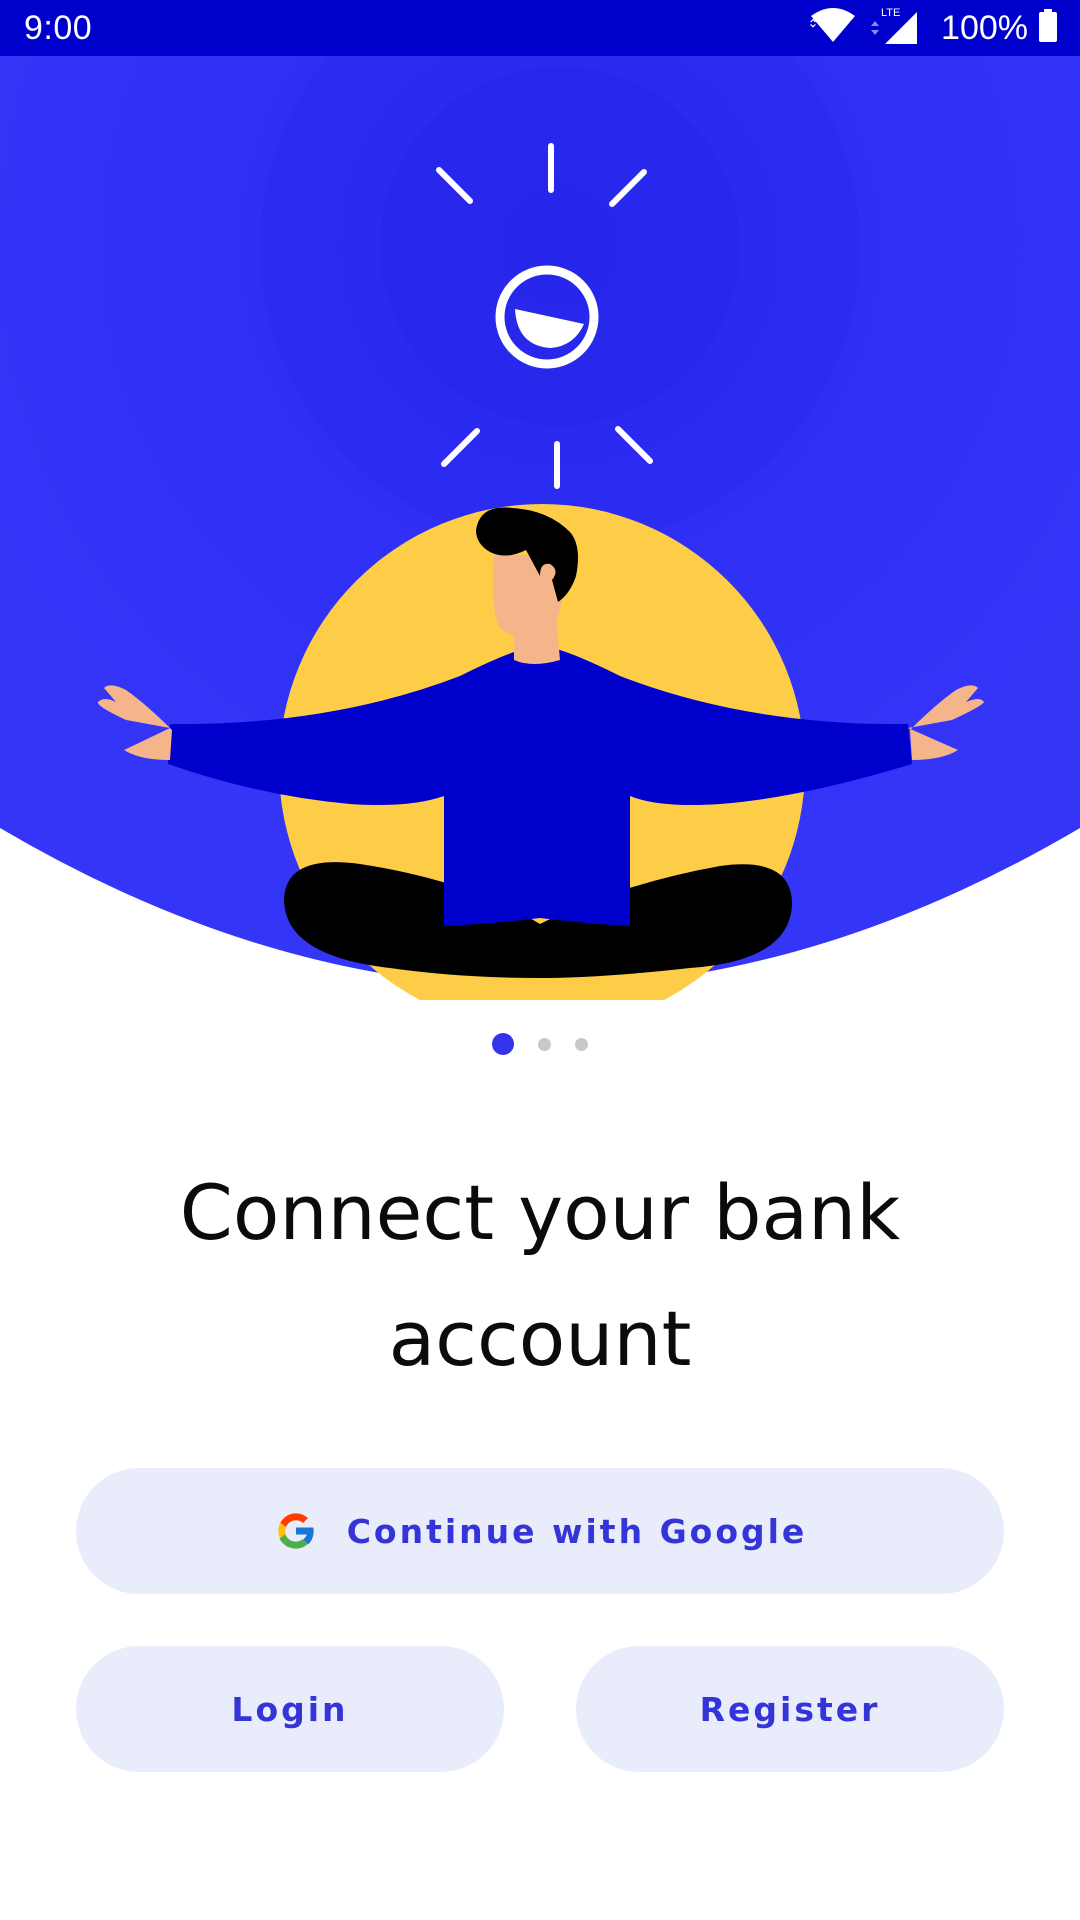 The height and width of the screenshot is (1920, 1080). I want to click on continue-with-google-button: Continue with Google, so click(540, 1531).